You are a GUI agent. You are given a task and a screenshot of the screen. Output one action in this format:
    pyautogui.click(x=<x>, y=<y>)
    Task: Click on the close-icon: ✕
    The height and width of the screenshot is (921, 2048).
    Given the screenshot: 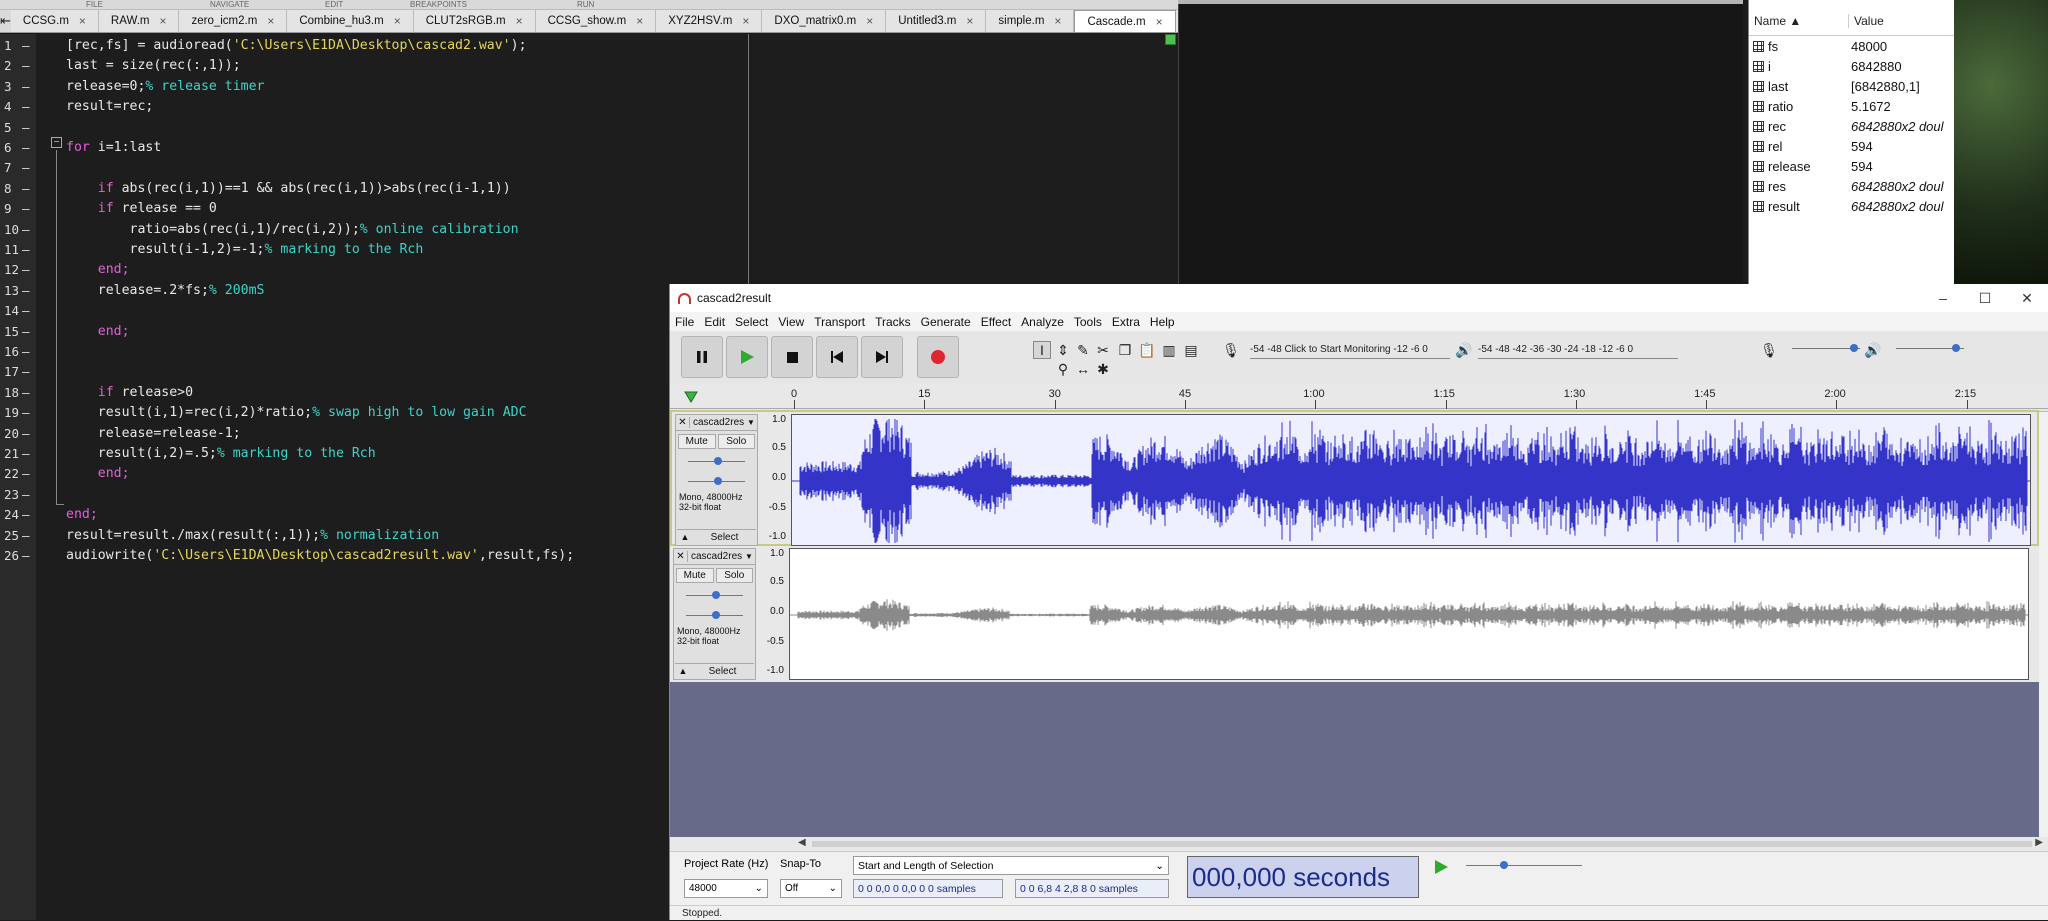 What is the action you would take?
    pyautogui.click(x=2027, y=298)
    